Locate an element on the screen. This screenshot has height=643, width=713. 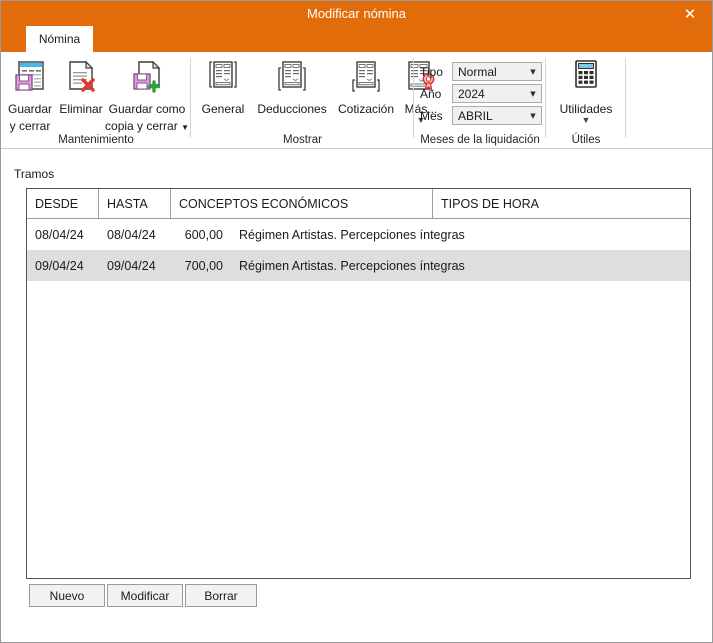
tab-nomina: Nómina is located at coordinates (59, 39).